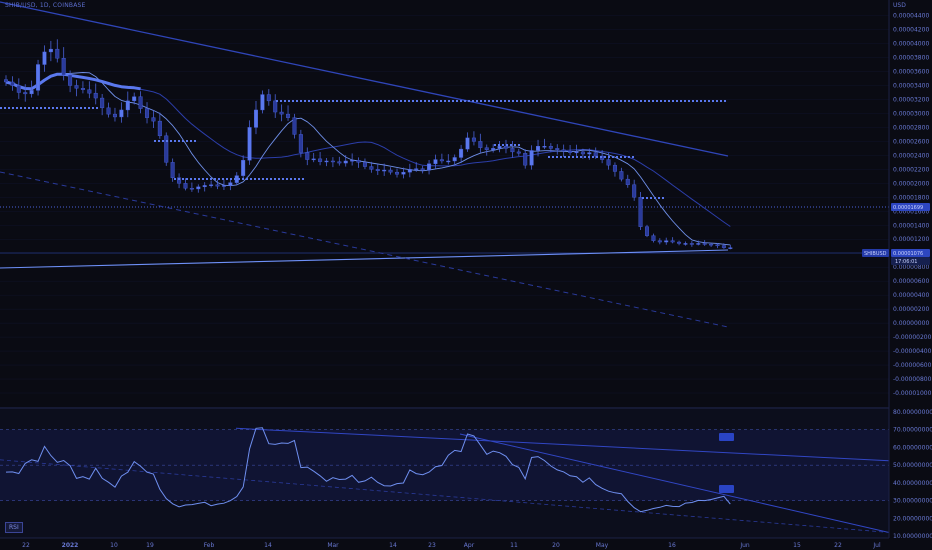 This screenshot has width=932, height=550. Describe the element at coordinates (911, 141) in the screenshot. I see `price-tick-label: 0.00002600` at that location.